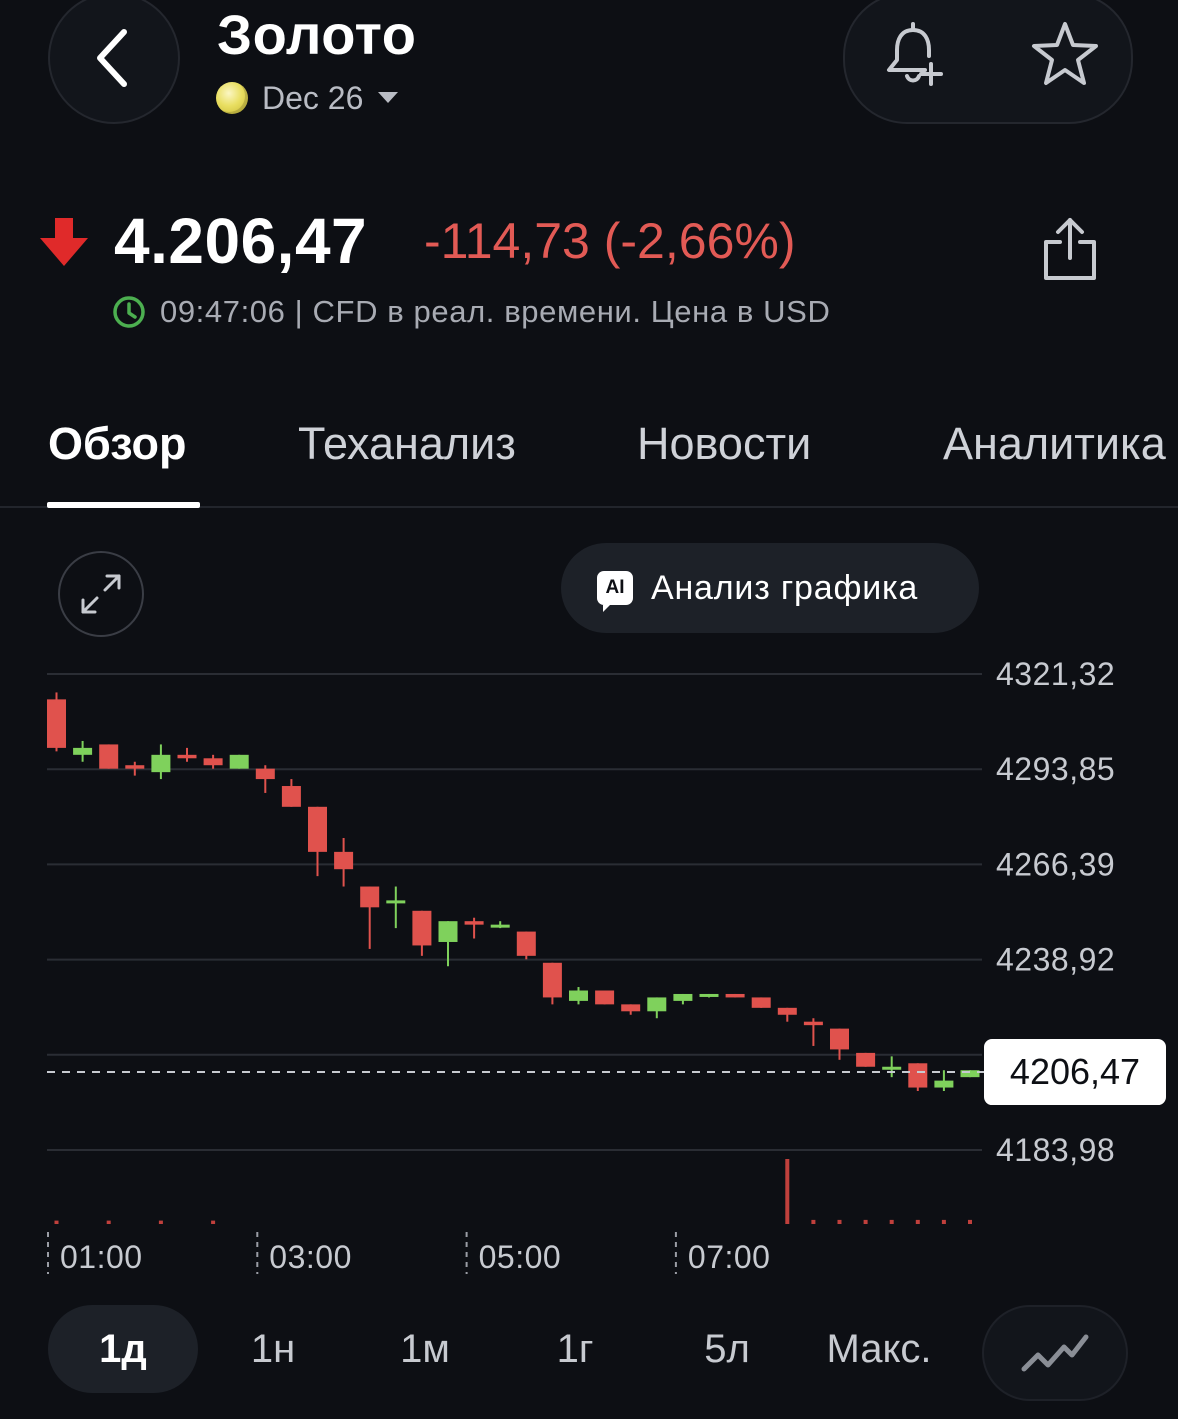  I want to click on y-axis-label: 4183,98, so click(1055, 1150).